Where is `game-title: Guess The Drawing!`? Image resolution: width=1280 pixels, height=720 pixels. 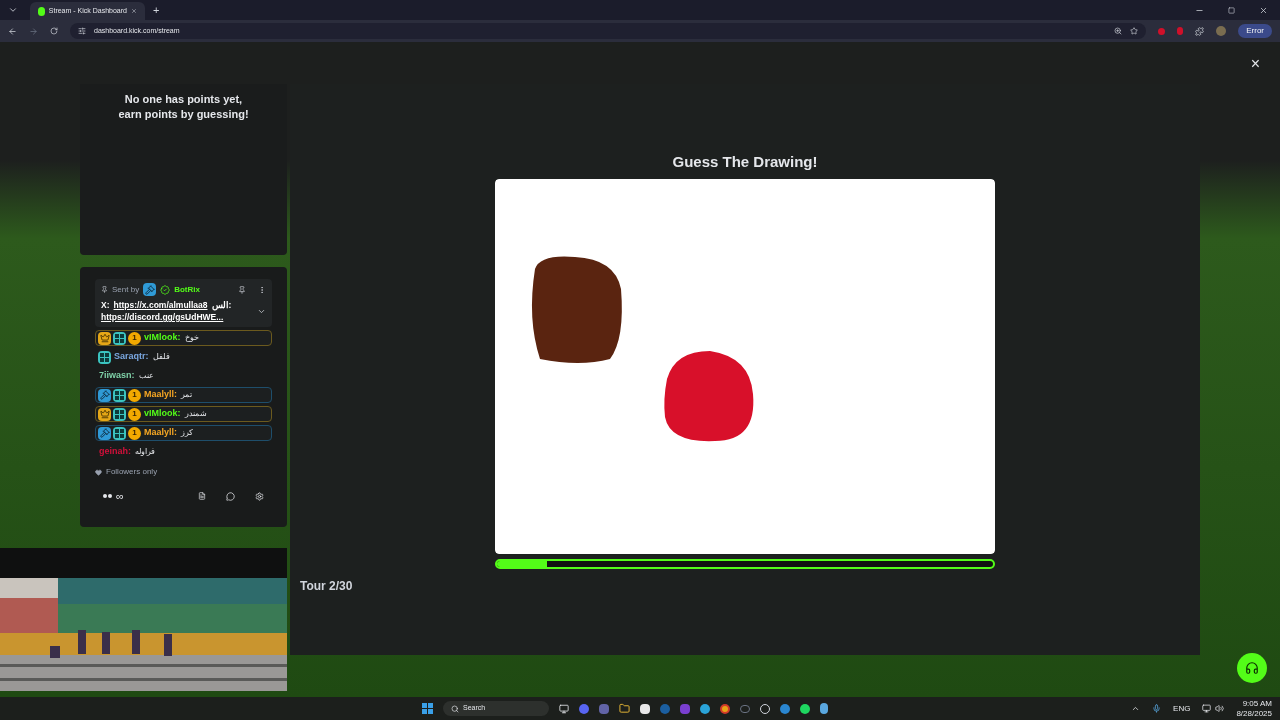 game-title: Guess The Drawing! is located at coordinates (745, 162).